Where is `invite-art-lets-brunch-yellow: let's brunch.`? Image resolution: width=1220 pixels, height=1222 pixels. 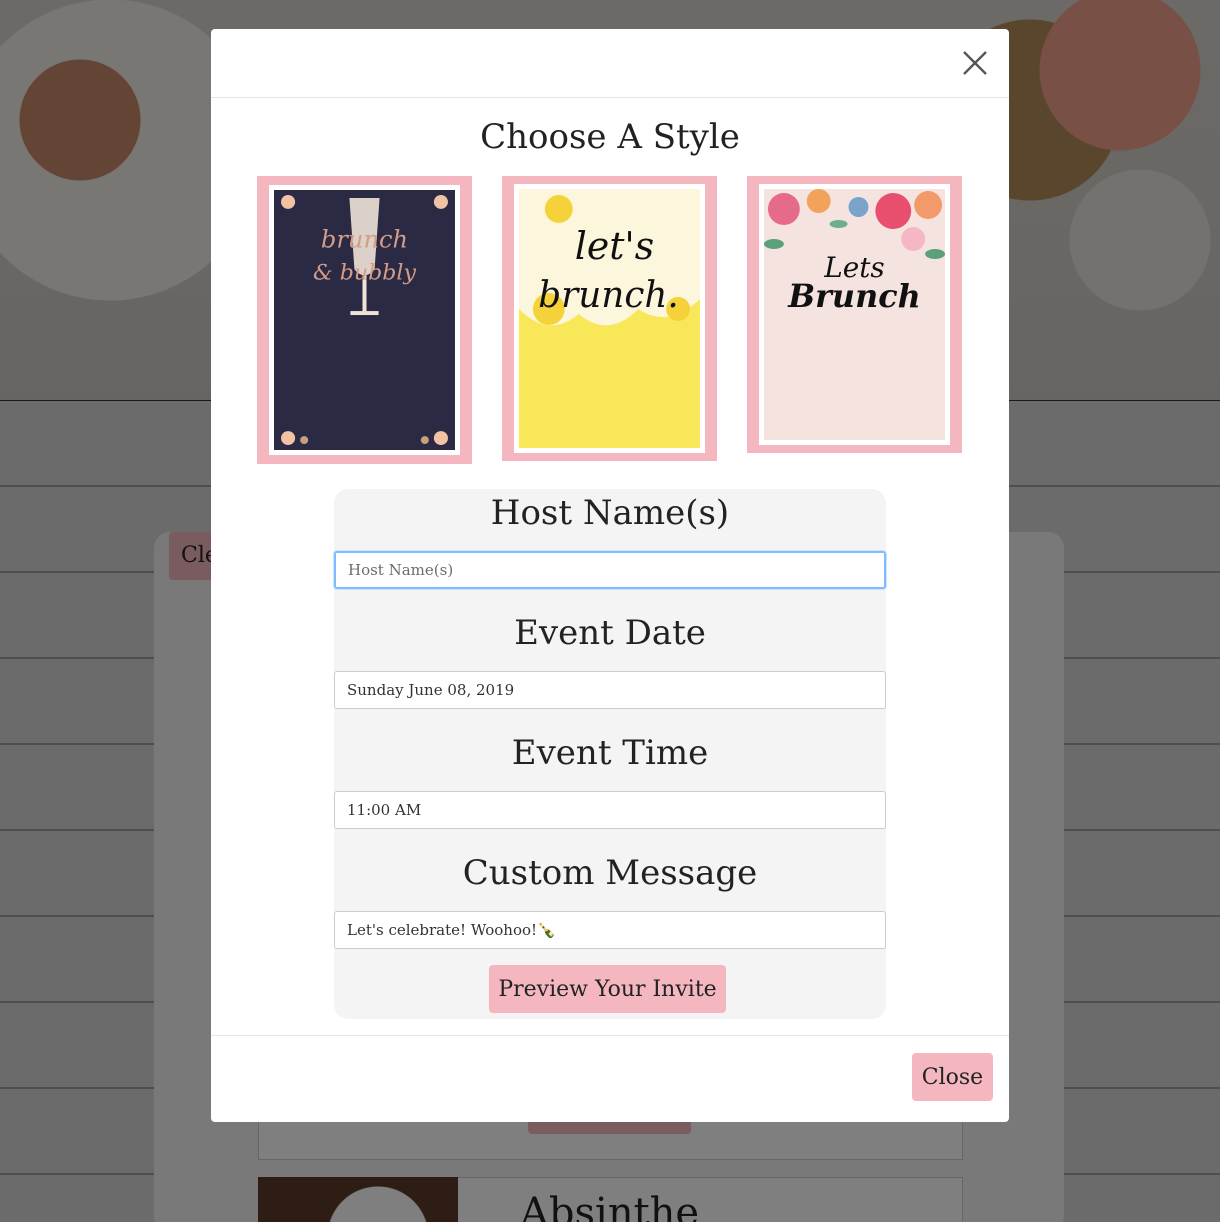 invite-art-lets-brunch-yellow: let's brunch. is located at coordinates (609, 318).